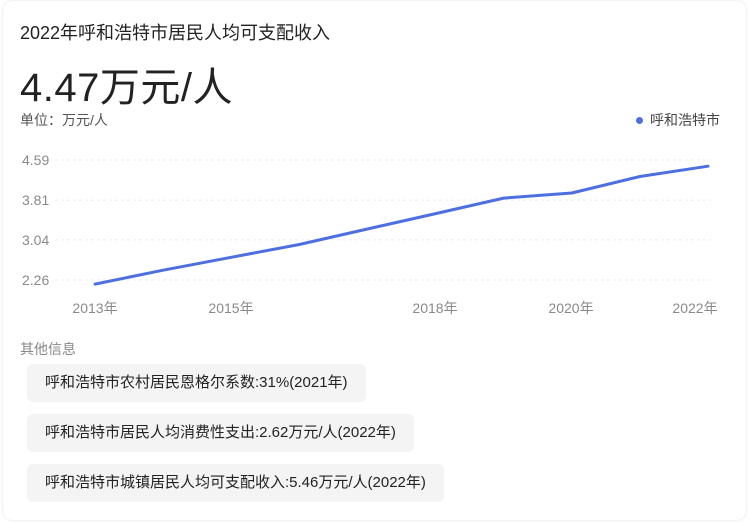  Describe the element at coordinates (230, 308) in the screenshot. I see `x-tick-label: 2015年` at that location.